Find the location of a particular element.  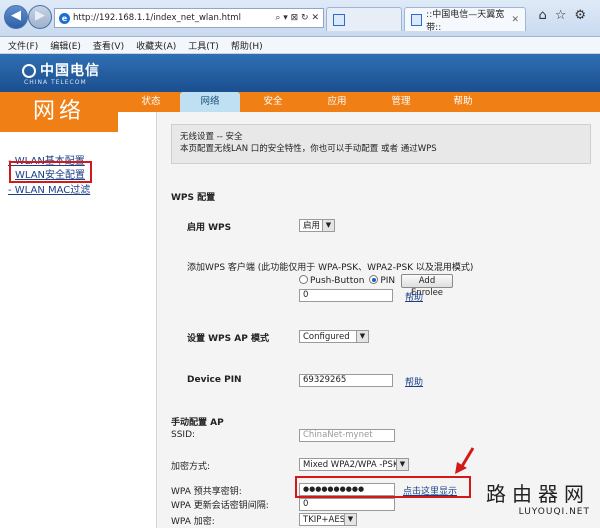

nav-help: 帮助 is located at coordinates (463, 102).